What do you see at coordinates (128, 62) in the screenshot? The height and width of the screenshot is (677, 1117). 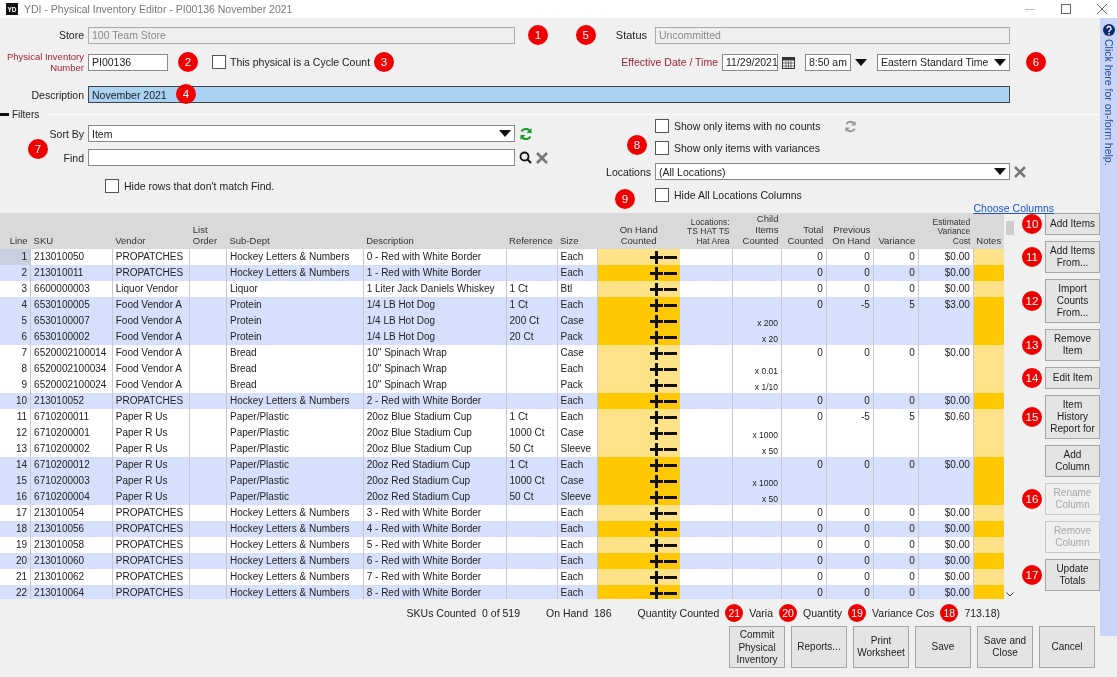 I see `number-field: PI00136` at bounding box center [128, 62].